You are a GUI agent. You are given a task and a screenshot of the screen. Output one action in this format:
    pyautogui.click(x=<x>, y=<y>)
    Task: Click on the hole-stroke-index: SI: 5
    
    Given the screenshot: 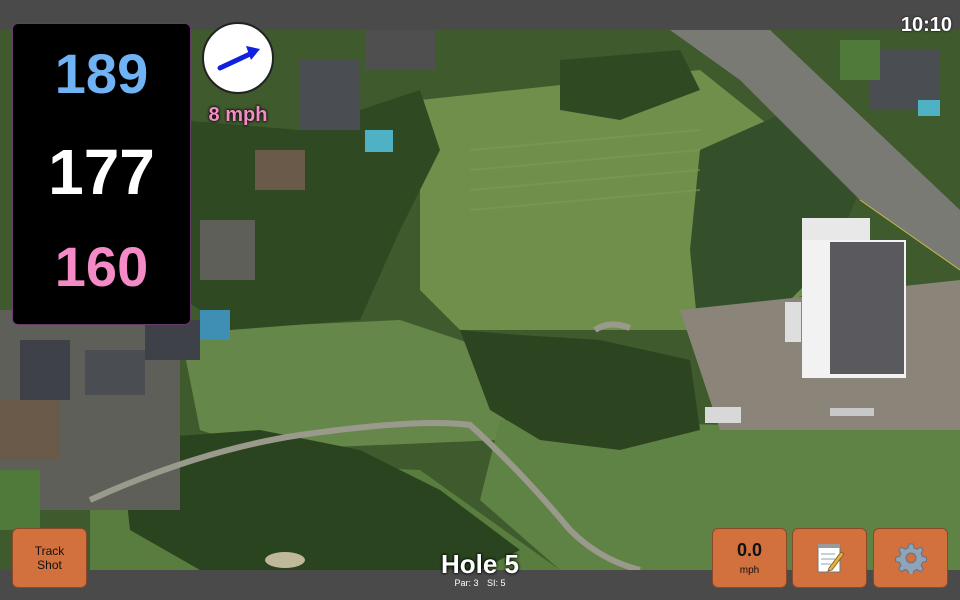 What is the action you would take?
    pyautogui.click(x=496, y=583)
    